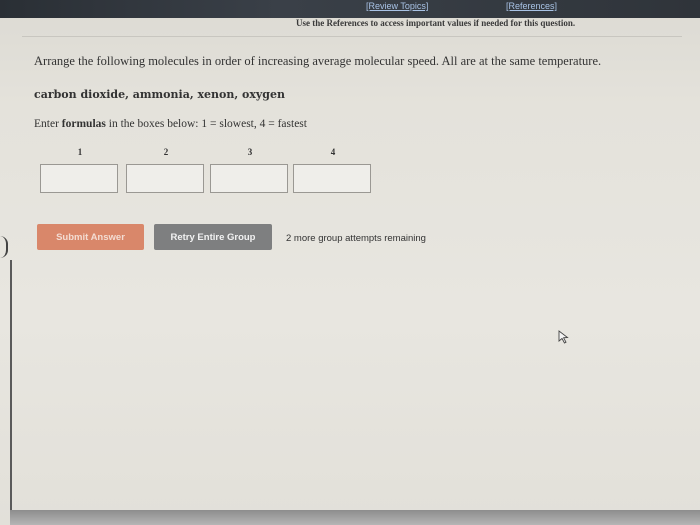  Describe the element at coordinates (90, 237) in the screenshot. I see `submit-answer-button: Submit Answer` at that location.